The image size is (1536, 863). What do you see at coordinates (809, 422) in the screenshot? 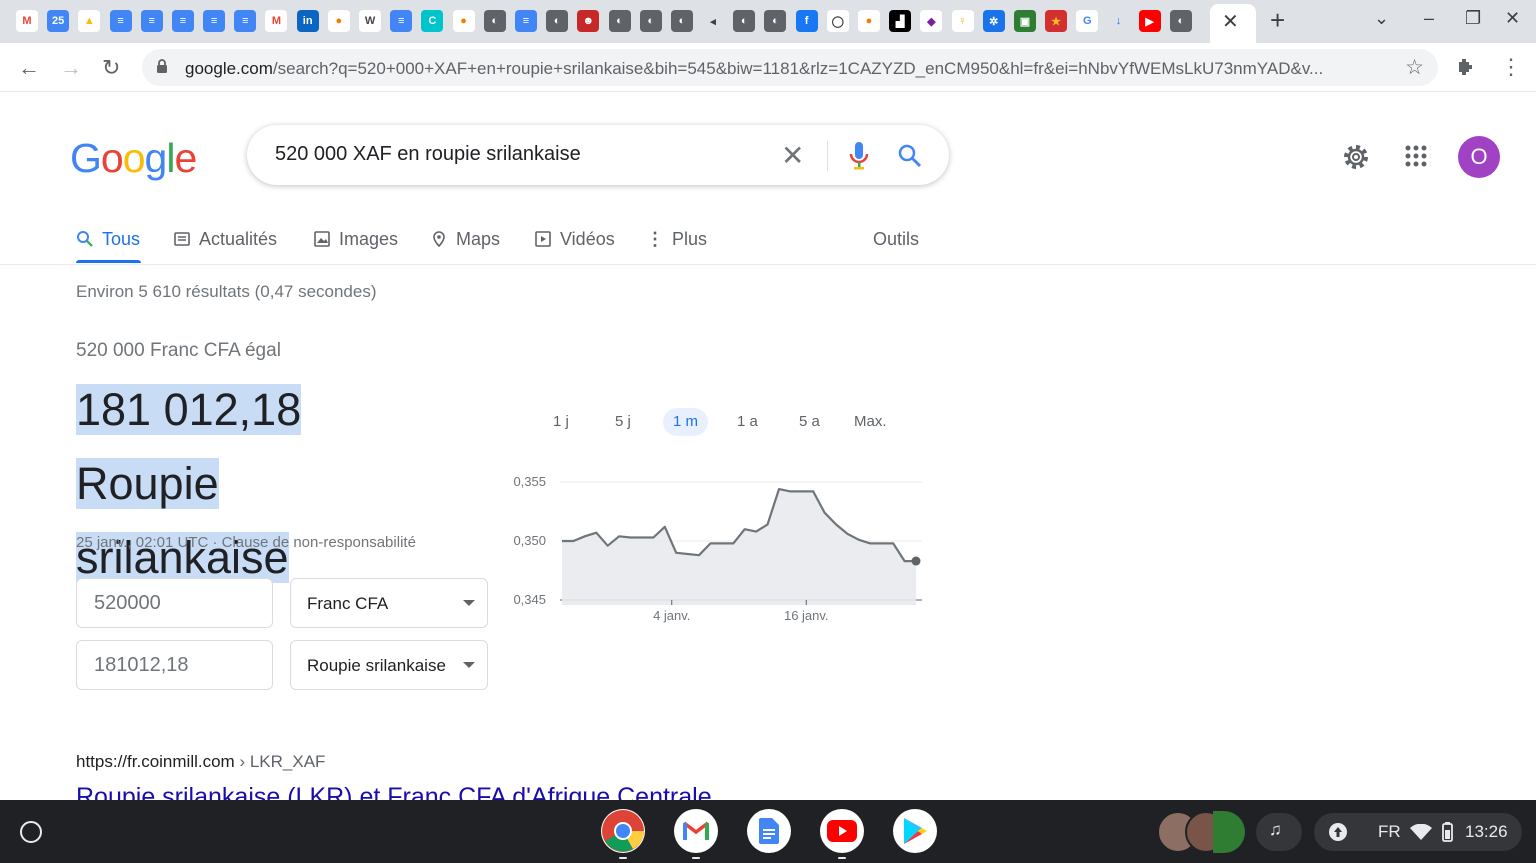
I see `period-5y: 5 a` at bounding box center [809, 422].